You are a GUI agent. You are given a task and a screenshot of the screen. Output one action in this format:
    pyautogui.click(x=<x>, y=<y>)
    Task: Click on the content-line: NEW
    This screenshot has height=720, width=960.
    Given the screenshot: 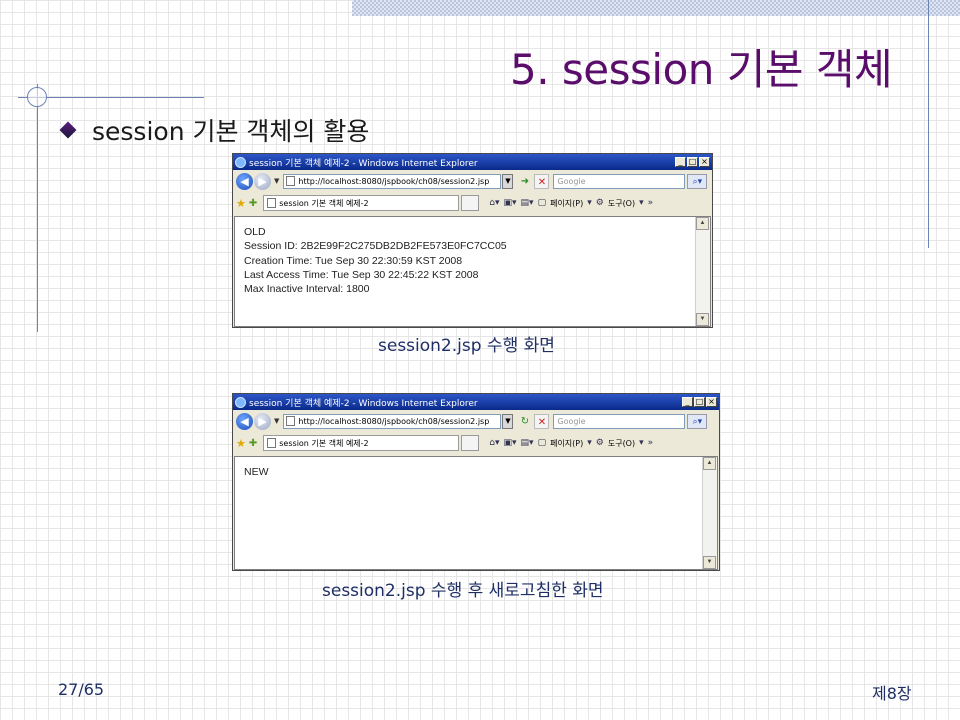 What is the action you would take?
    pyautogui.click(x=256, y=472)
    